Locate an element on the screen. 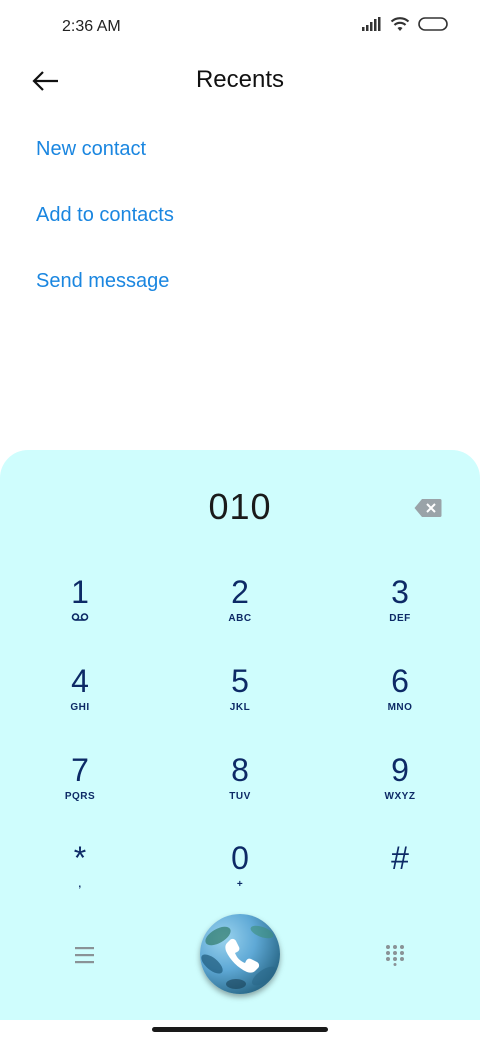  signal-icon is located at coordinates (371, 24).